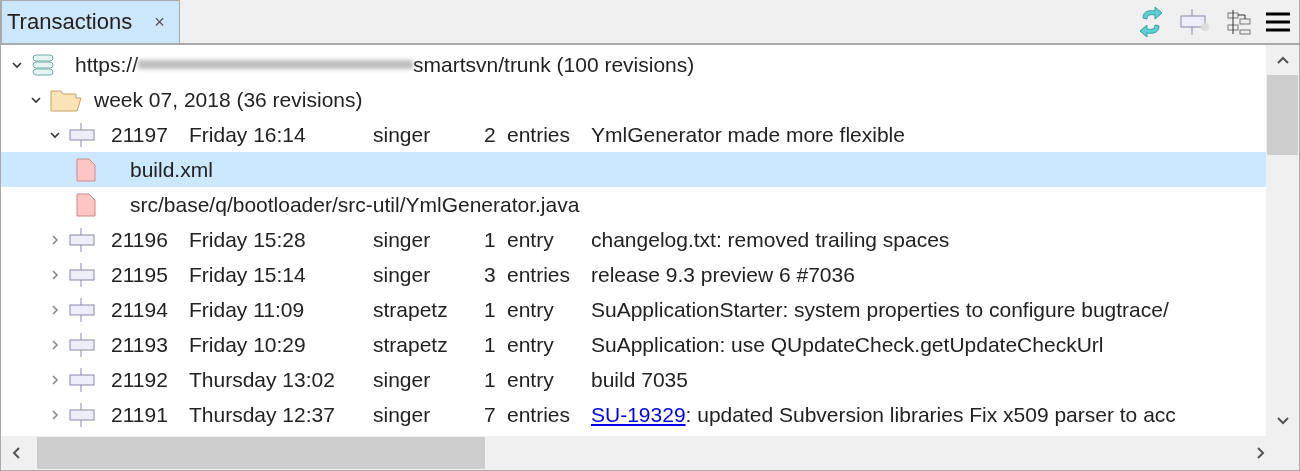 The width and height of the screenshot is (1300, 471). What do you see at coordinates (171, 169) in the screenshot?
I see `file-path: build.xml` at bounding box center [171, 169].